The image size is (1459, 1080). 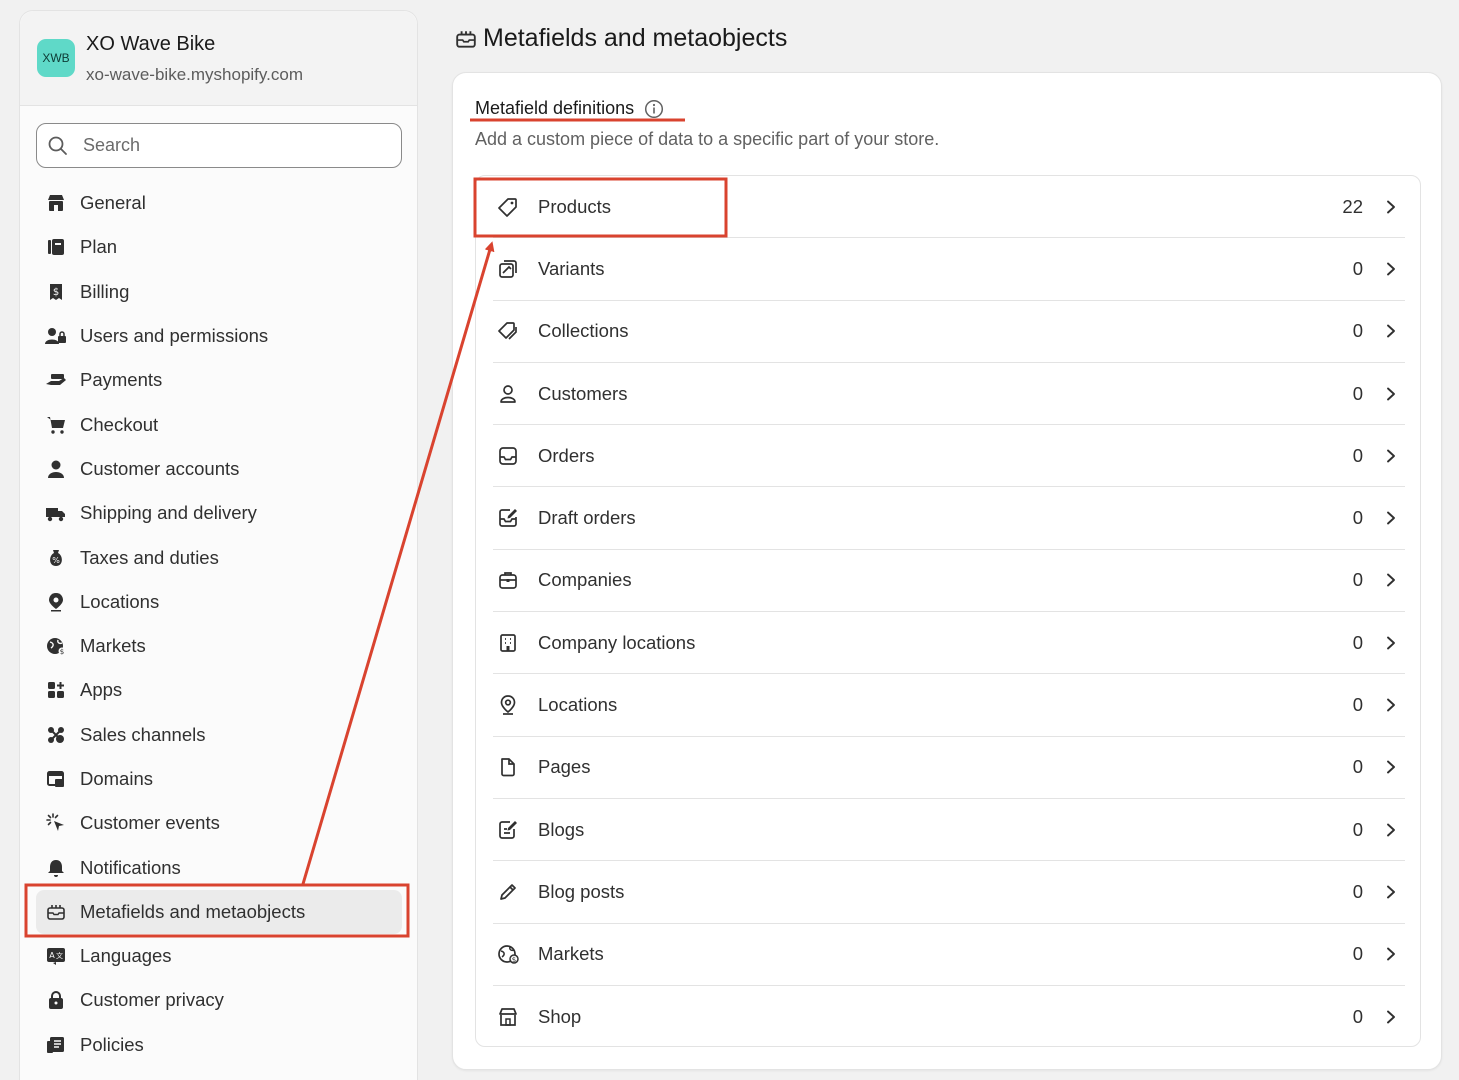 I want to click on nav-item-locations: Locations, so click(x=219, y=602).